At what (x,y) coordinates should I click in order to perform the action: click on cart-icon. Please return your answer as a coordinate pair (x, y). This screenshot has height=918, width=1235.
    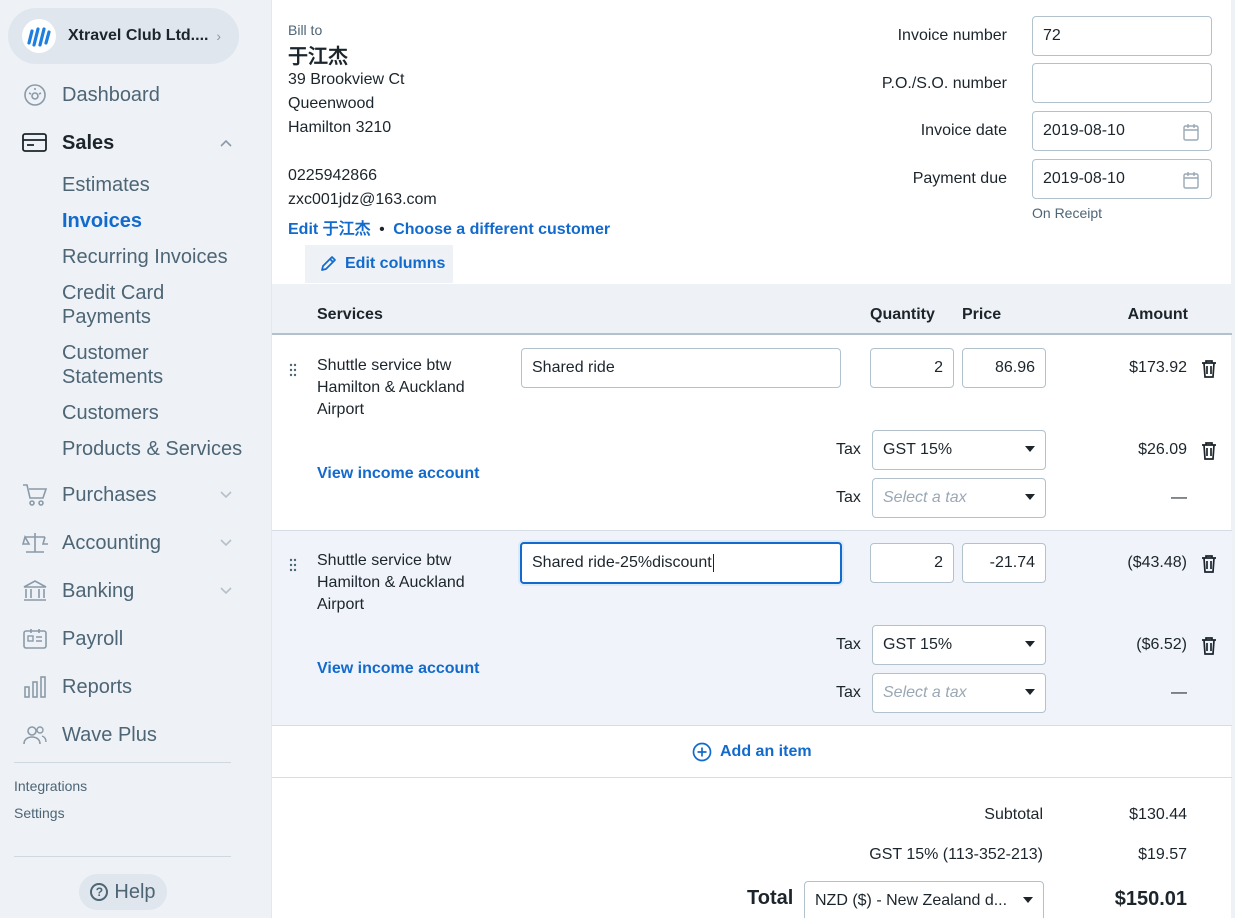
    Looking at the image, I should click on (35, 495).